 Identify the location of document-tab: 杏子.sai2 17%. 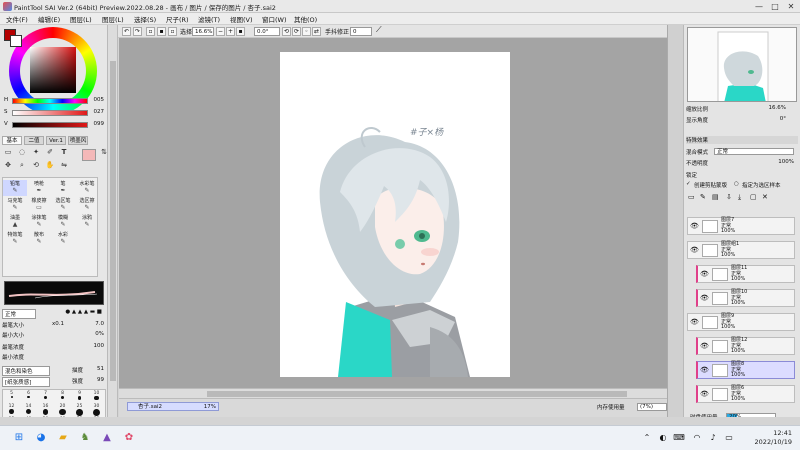
(173, 406).